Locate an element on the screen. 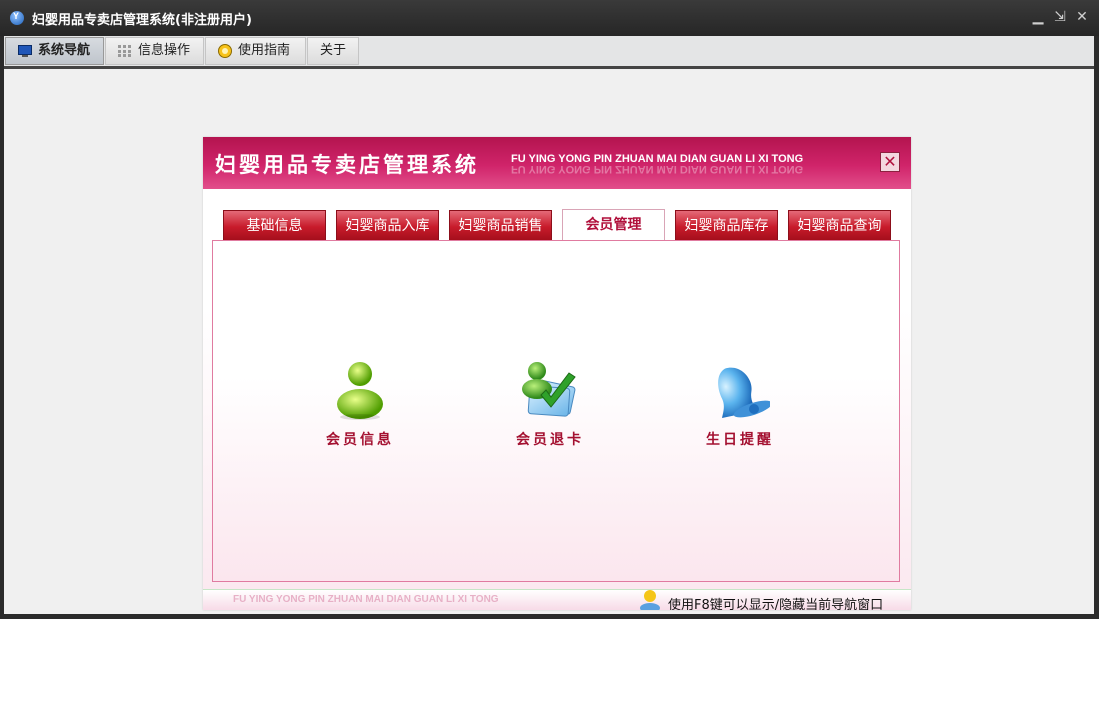 Image resolution: width=1099 pixels, height=723 pixels. tab-basic-info: 基础信息 is located at coordinates (274, 225).